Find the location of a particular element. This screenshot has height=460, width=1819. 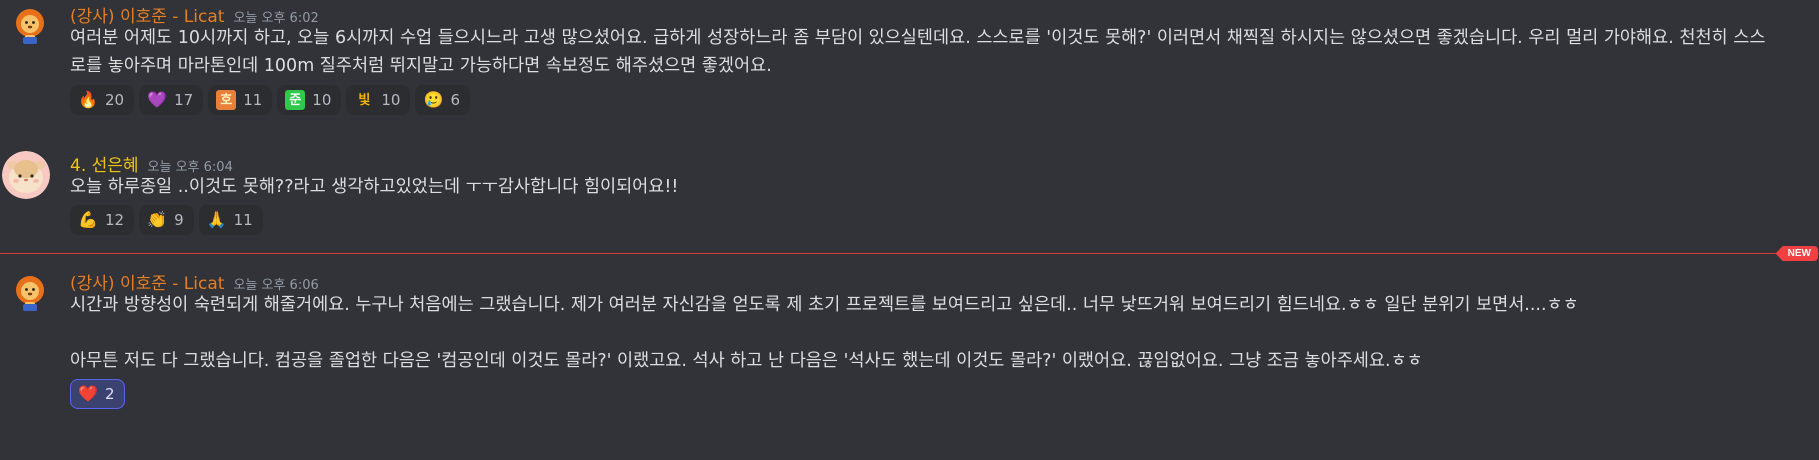

hamster-avatar-icon is located at coordinates (26, 175).